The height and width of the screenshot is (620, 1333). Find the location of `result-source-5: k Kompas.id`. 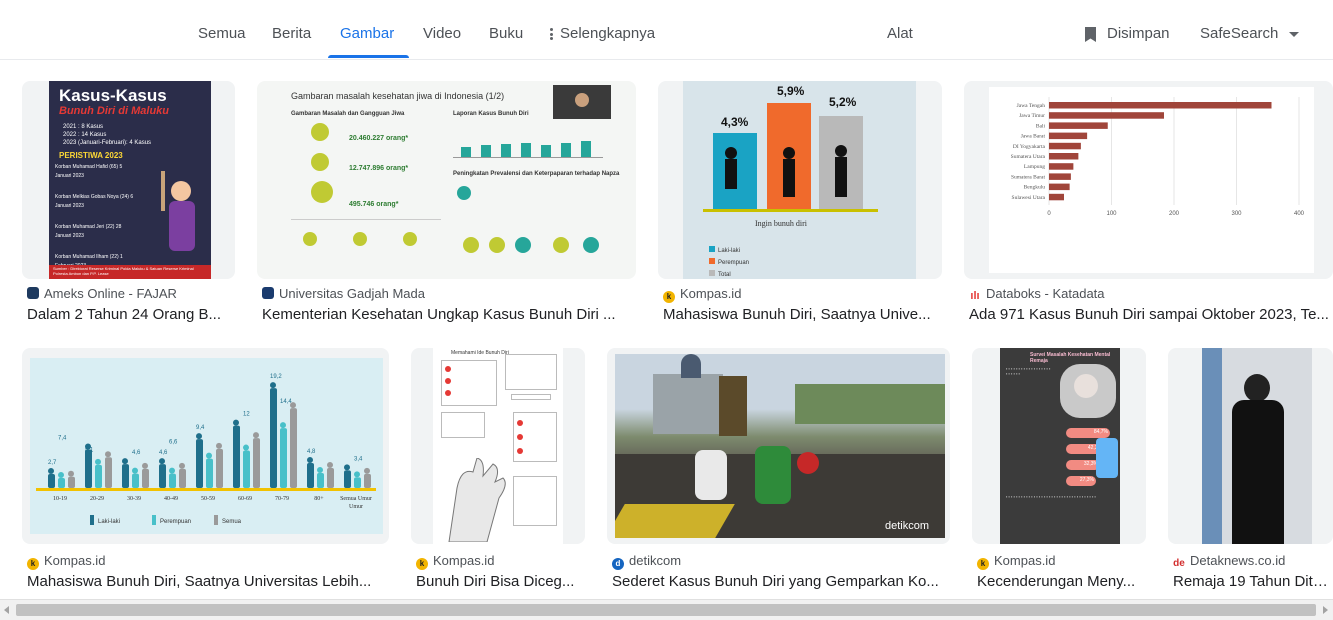

result-source-5: k Kompas.id is located at coordinates (207, 561).